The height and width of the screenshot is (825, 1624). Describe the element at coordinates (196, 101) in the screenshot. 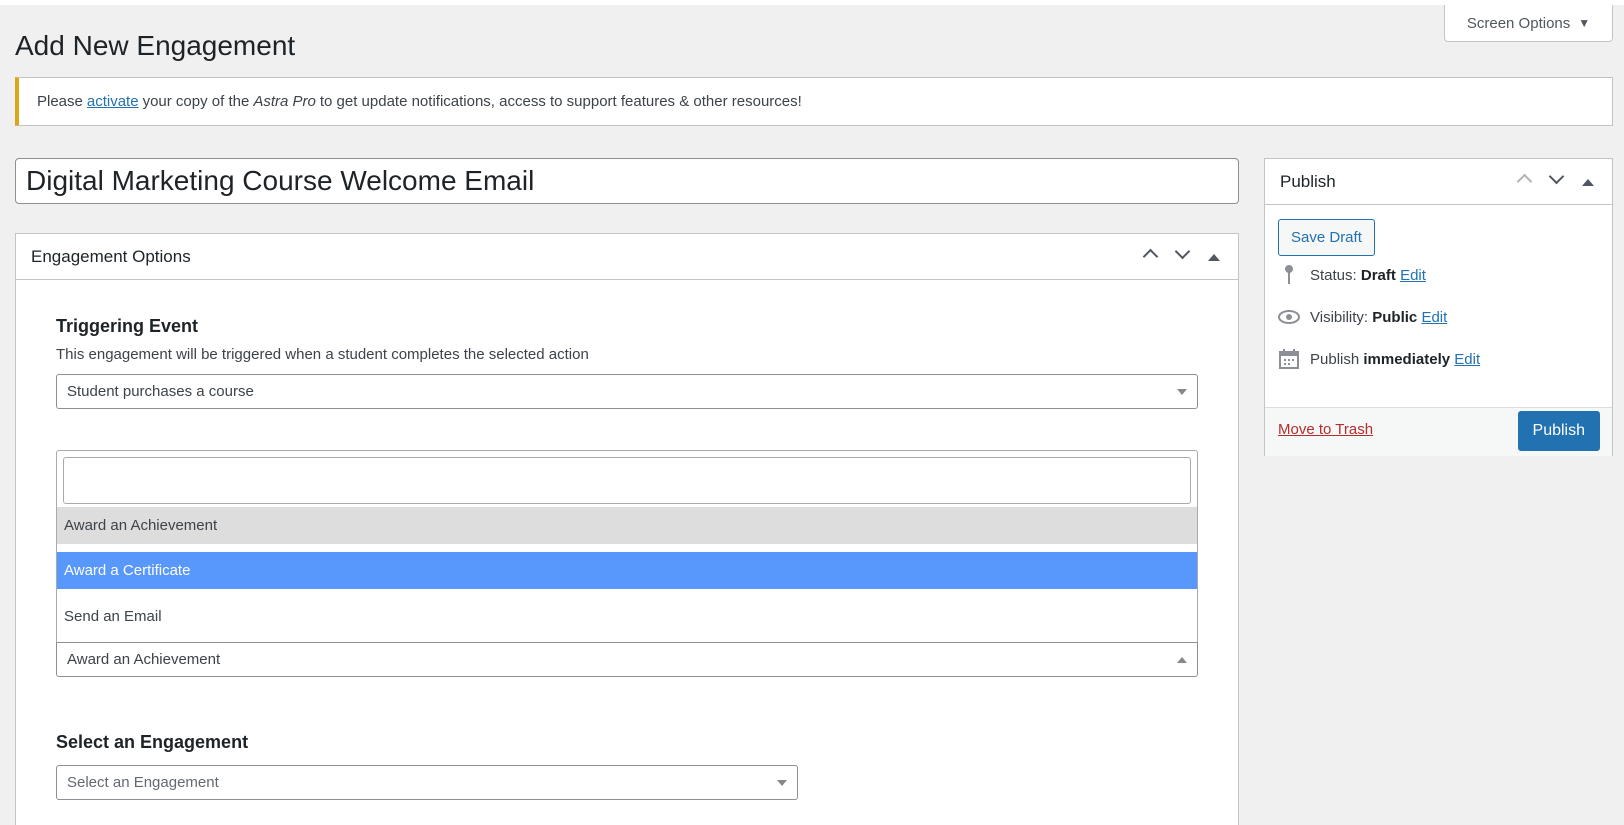

I see `notice-text-middle: your copy of the` at that location.